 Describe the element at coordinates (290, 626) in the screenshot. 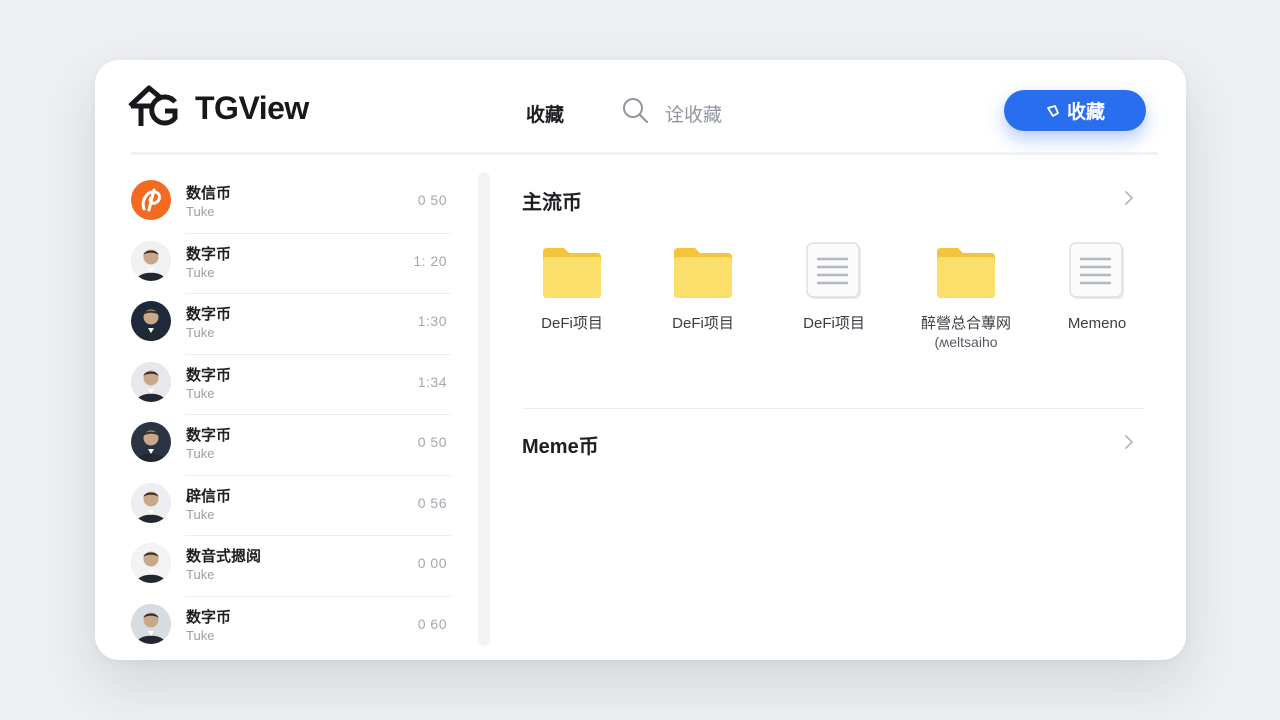

I see `list-item: 数字币 Tuke 0 60` at that location.